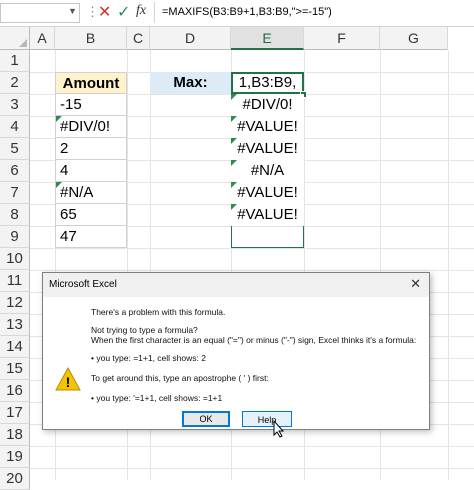 This screenshot has width=474, height=490. I want to click on amount-cell-b8: 65, so click(91, 215).